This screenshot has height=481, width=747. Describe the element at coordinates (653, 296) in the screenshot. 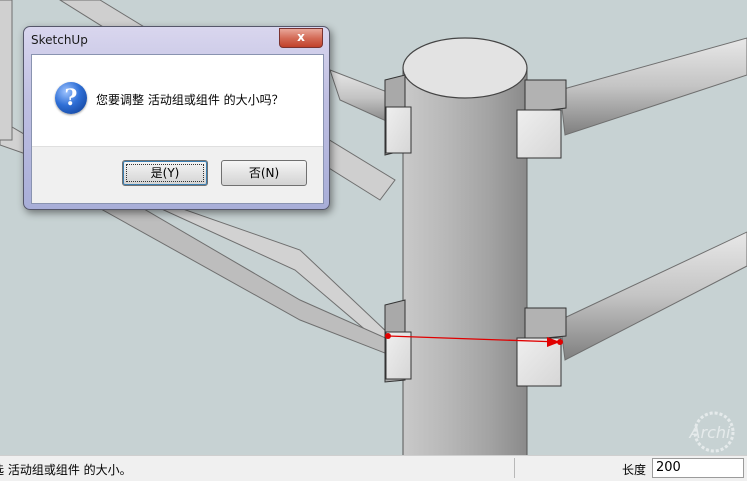

I see `brace-tube-lower-right` at that location.